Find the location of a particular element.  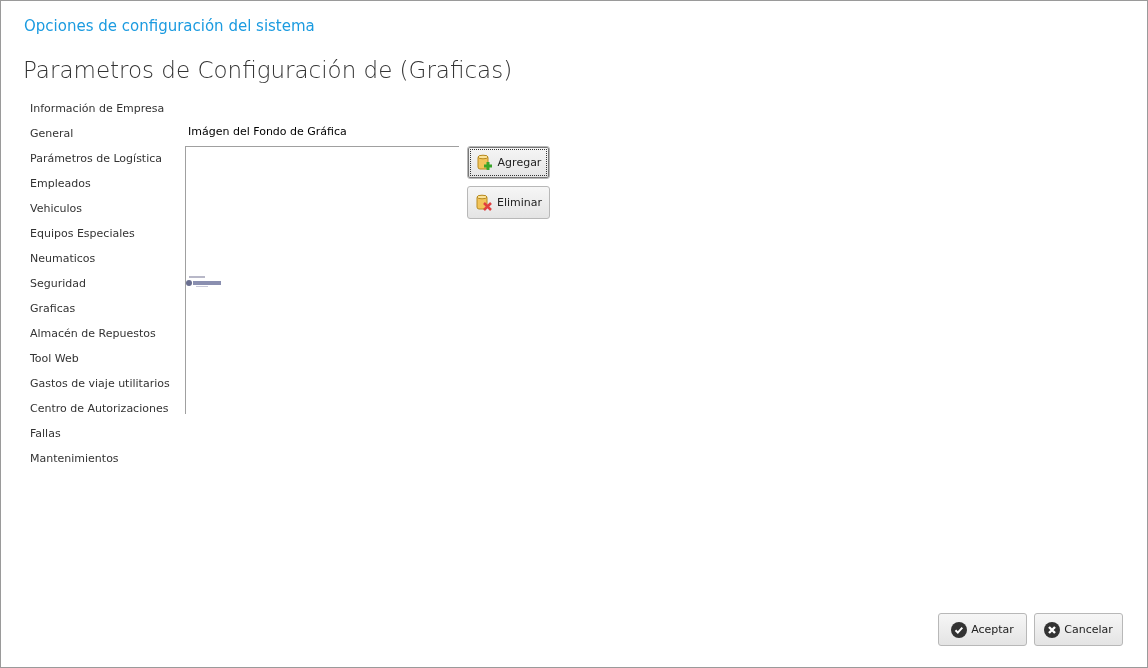

sidebar-item: Gastos de viaje utilitarios is located at coordinates (107, 386).